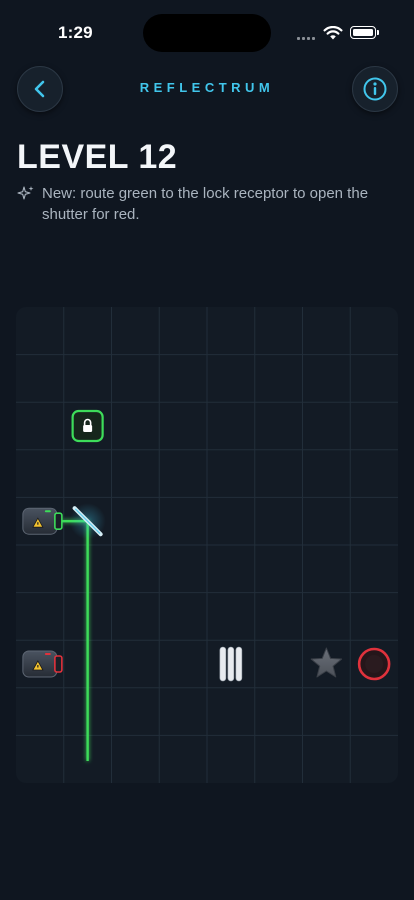 This screenshot has width=414, height=900. I want to click on emitter-red, so click(42, 664).